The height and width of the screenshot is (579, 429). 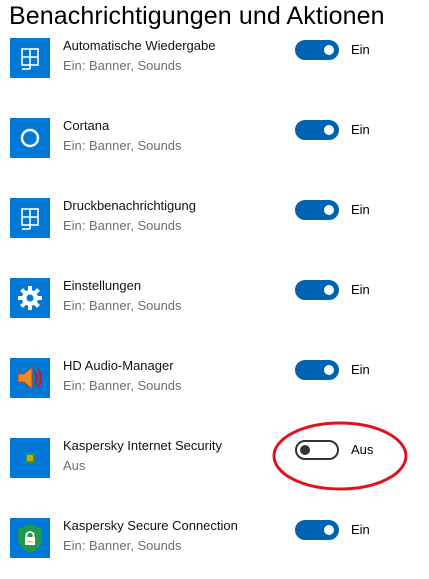 I want to click on app-status: Aus, so click(x=74, y=465).